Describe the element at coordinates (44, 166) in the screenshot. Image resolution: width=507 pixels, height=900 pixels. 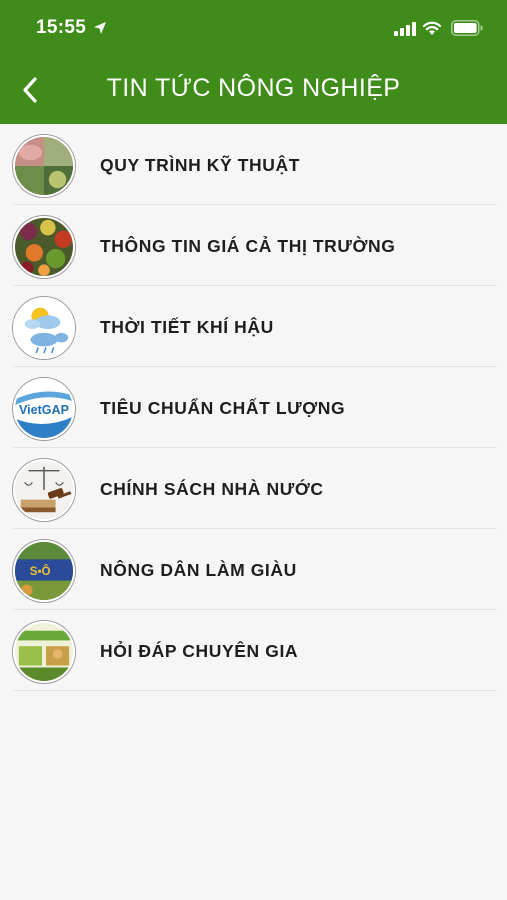
I see `farm-process-thumbnail` at that location.